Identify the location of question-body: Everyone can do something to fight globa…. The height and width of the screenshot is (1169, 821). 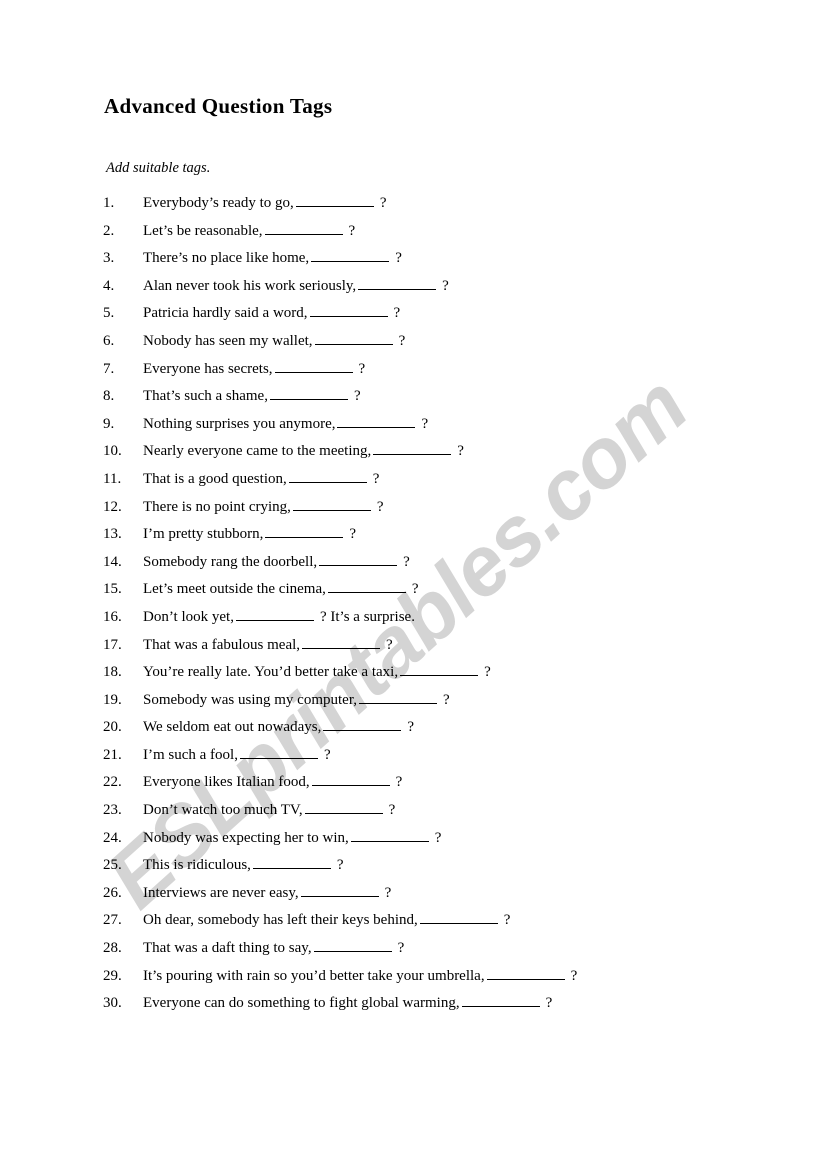
(347, 1004).